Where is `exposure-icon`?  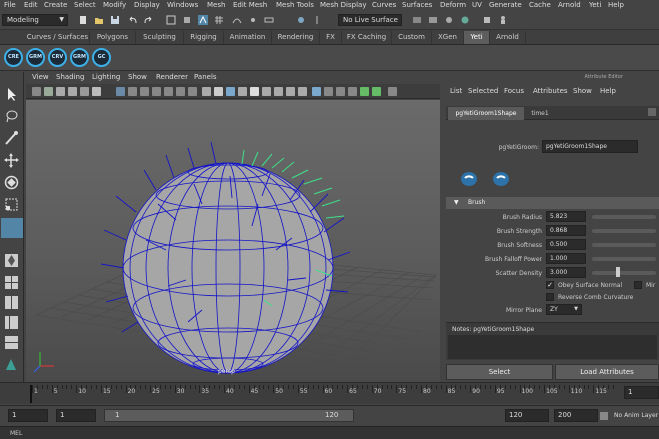
exposure-icon is located at coordinates (364, 91).